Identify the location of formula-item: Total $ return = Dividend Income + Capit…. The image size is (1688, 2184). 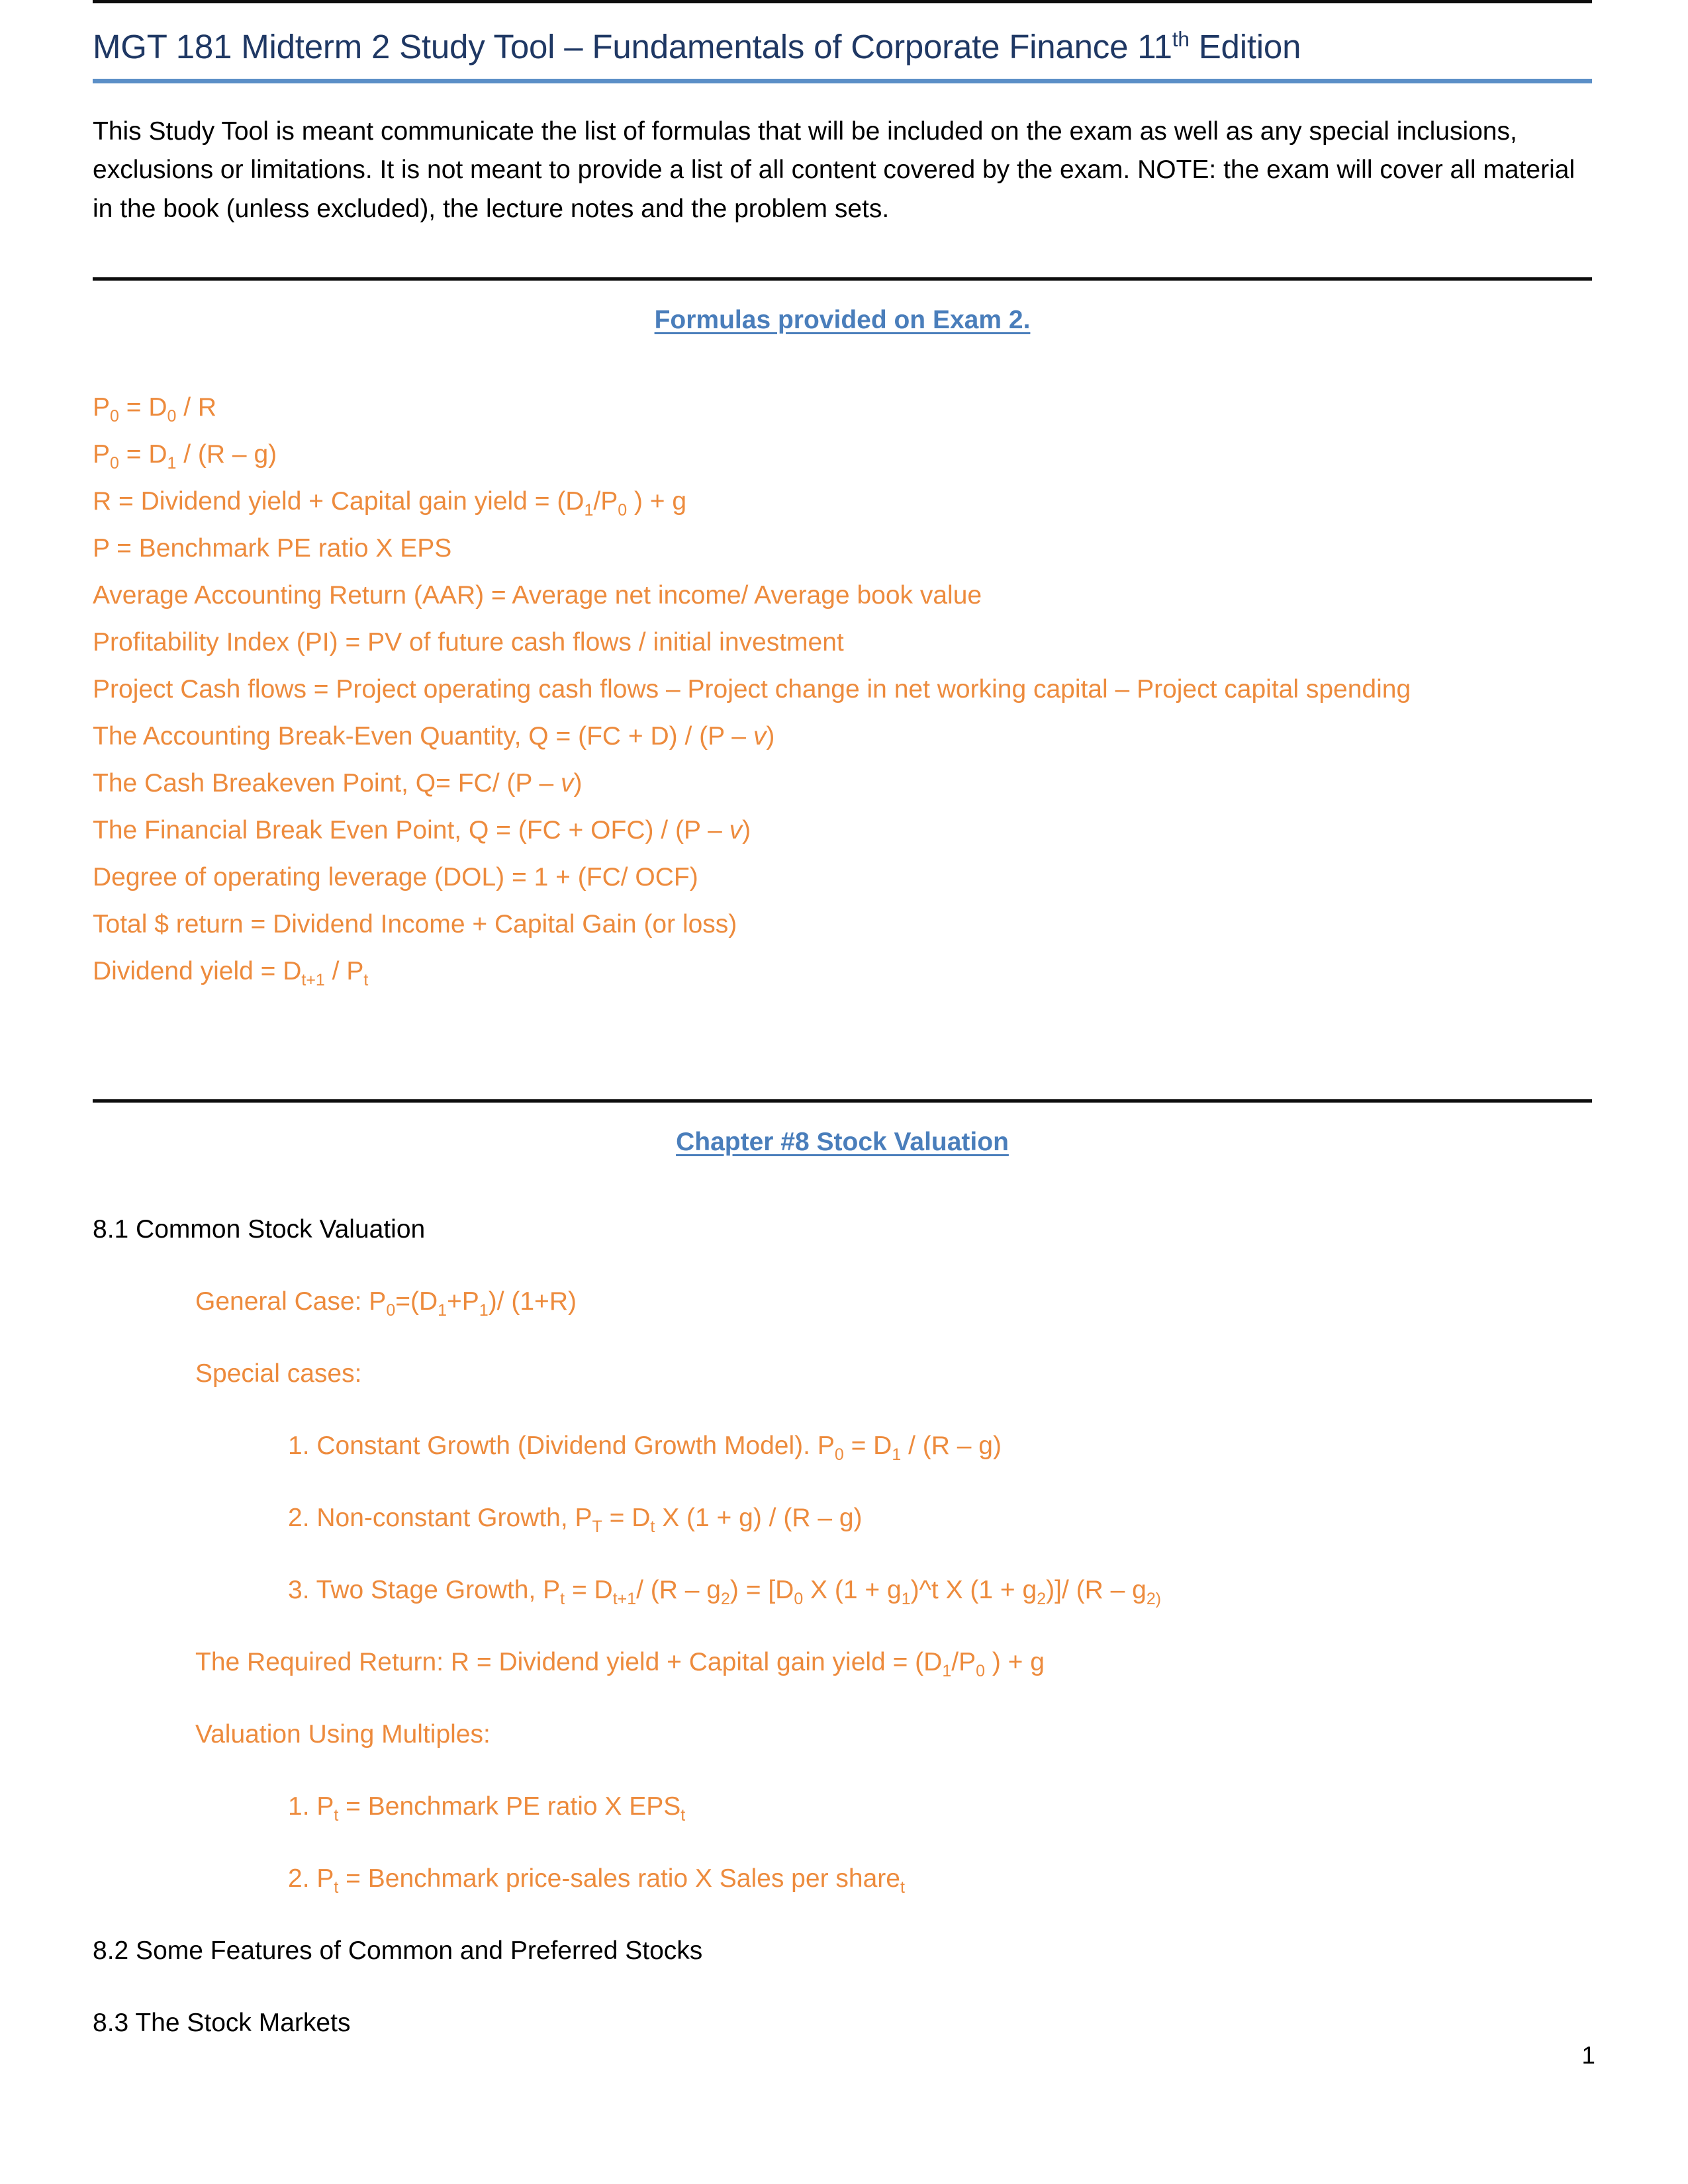
(415, 924).